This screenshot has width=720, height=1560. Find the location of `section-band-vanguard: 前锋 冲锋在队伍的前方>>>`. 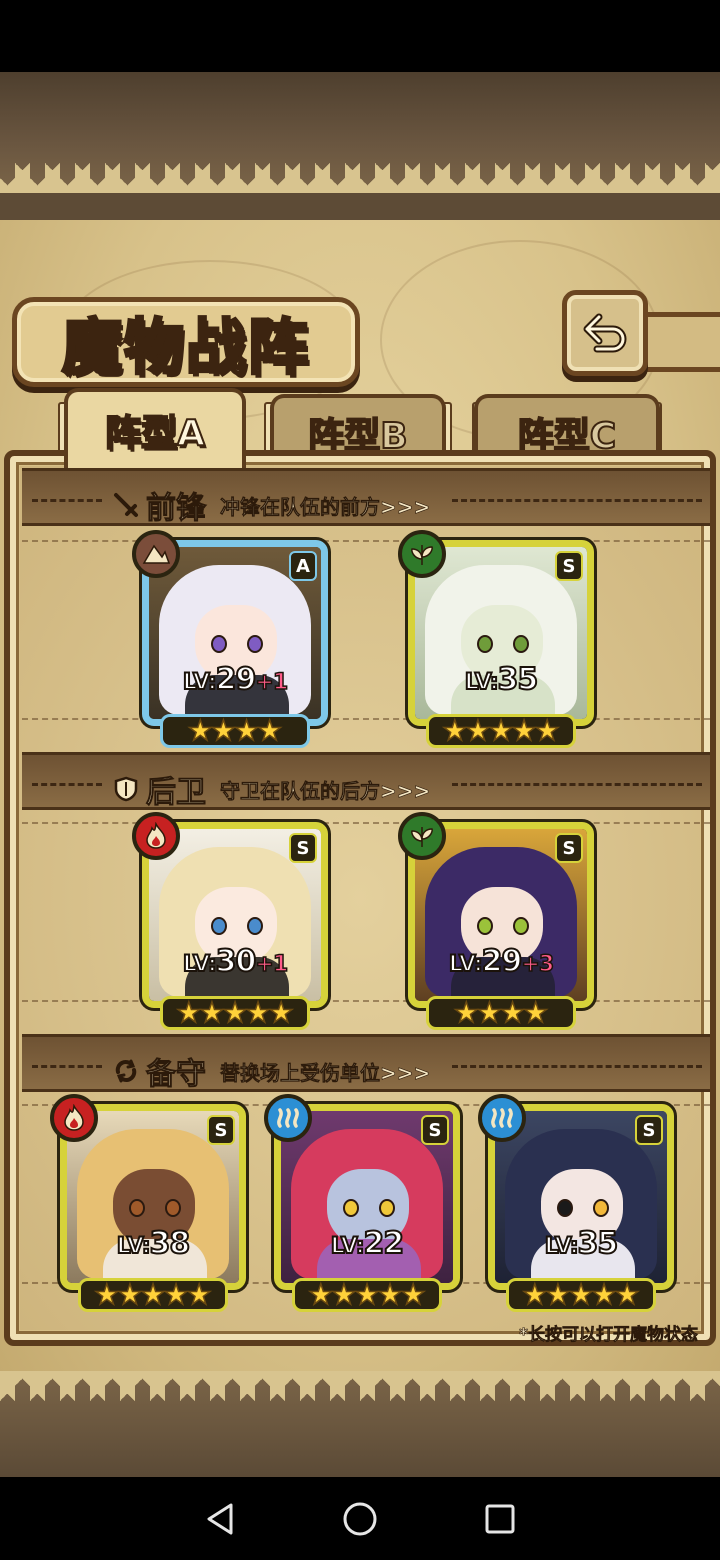

section-band-vanguard: 前锋 冲锋在队伍的前方>>> is located at coordinates (366, 497).